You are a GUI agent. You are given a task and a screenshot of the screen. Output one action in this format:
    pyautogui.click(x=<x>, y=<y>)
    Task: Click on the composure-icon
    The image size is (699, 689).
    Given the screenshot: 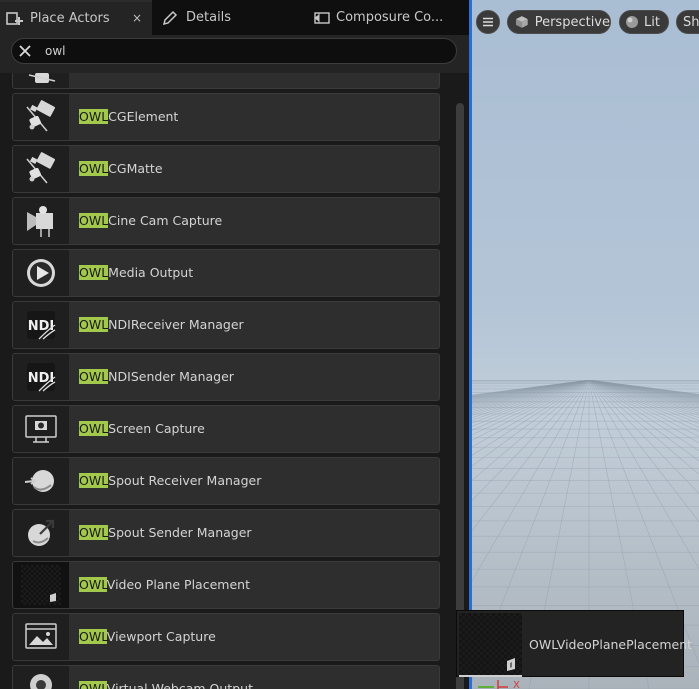 What is the action you would take?
    pyautogui.click(x=322, y=17)
    